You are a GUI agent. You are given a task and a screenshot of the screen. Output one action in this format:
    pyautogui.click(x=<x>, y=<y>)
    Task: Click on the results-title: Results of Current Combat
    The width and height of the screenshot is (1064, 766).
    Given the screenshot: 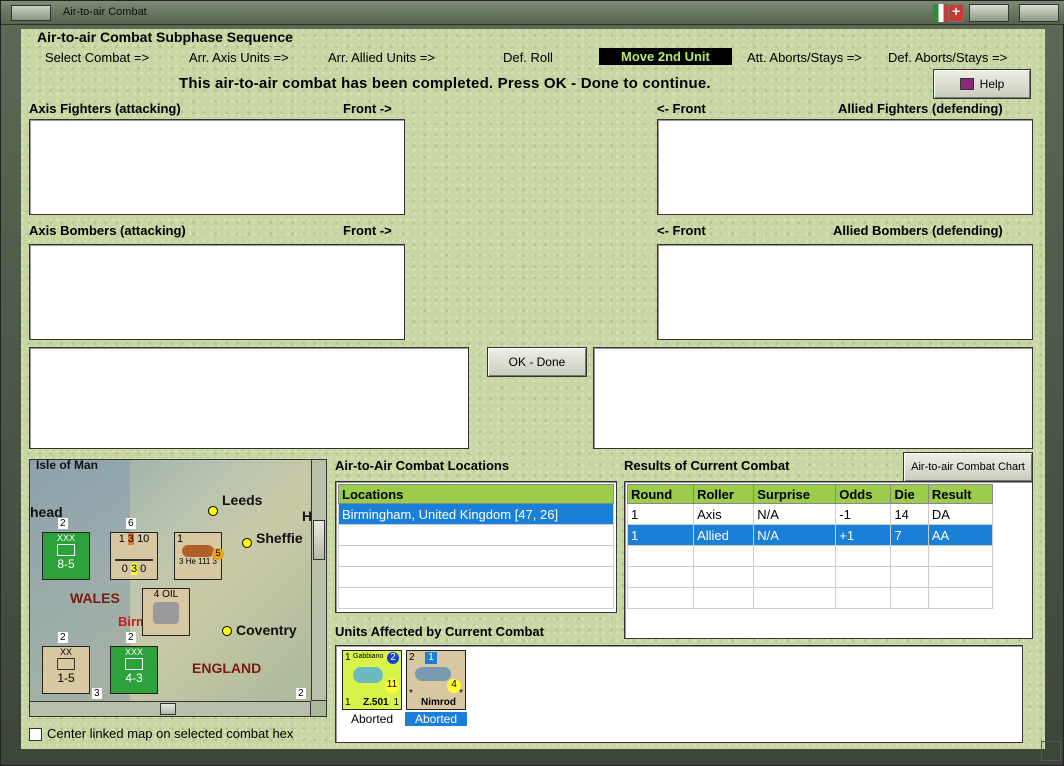 What is the action you would take?
    pyautogui.click(x=707, y=465)
    